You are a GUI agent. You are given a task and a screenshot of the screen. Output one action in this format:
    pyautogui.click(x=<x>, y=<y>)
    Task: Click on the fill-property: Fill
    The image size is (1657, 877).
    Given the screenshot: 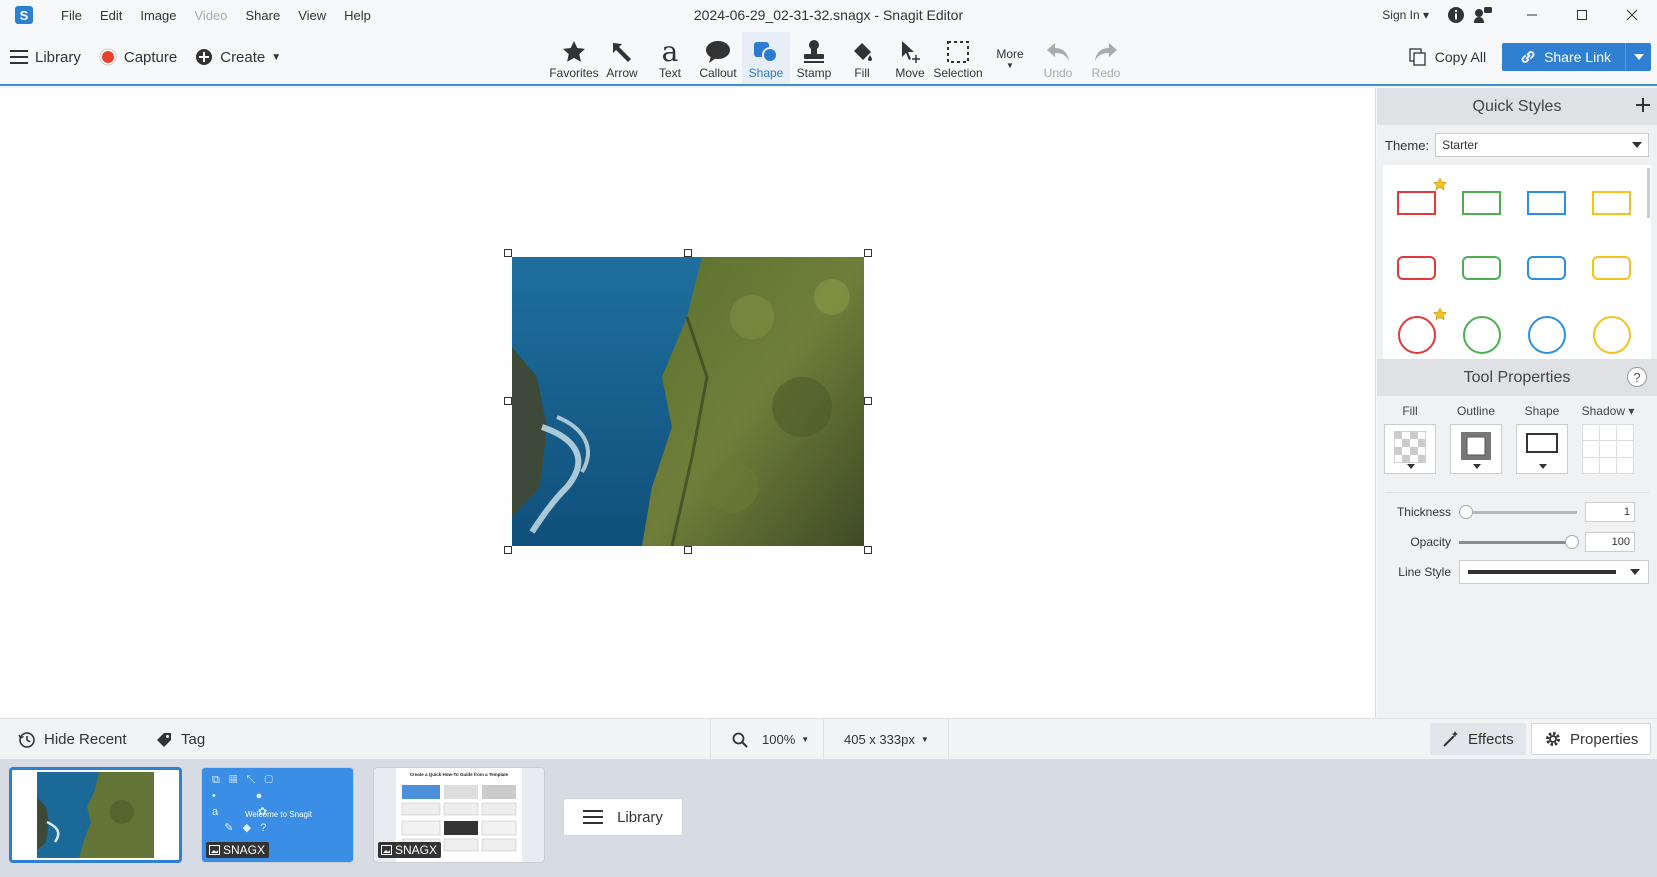 What is the action you would take?
    pyautogui.click(x=1410, y=445)
    